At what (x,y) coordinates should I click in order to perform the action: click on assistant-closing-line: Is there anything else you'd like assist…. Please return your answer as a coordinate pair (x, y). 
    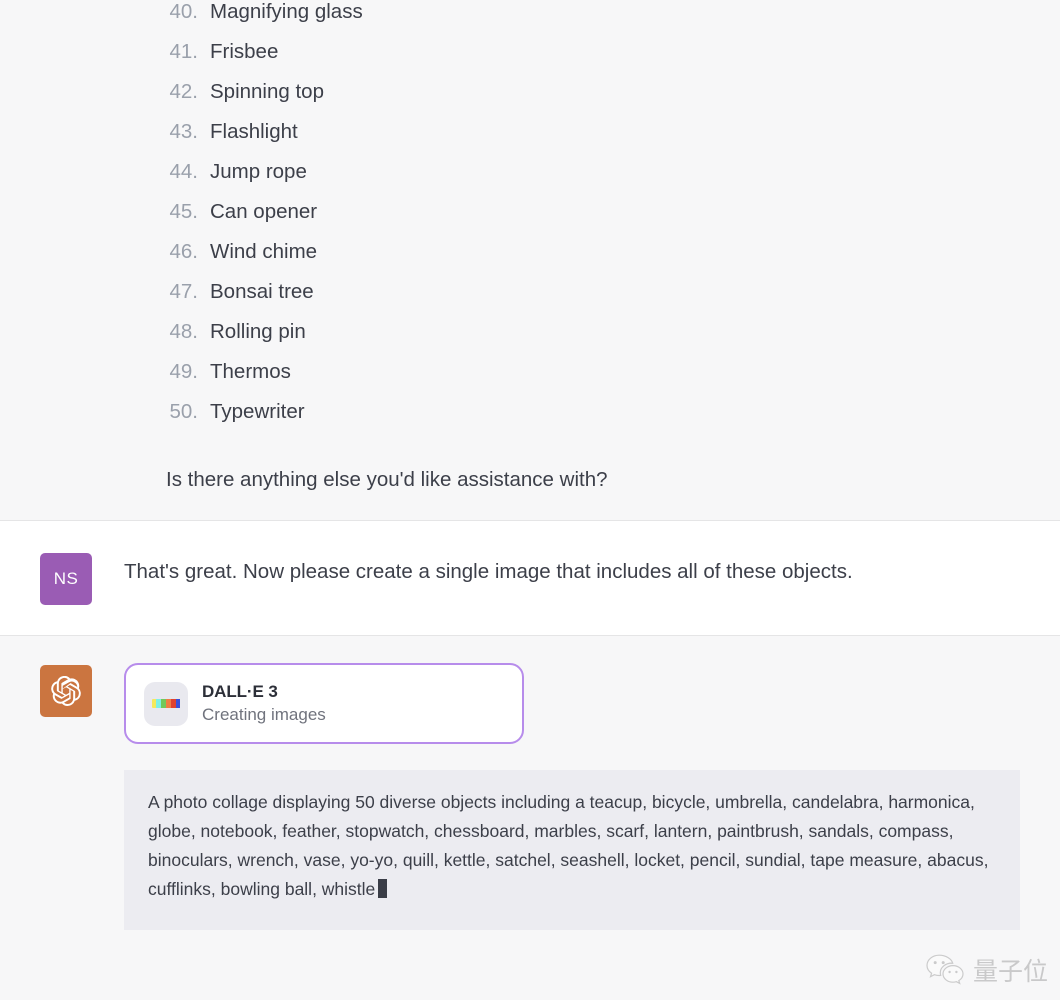
    Looking at the image, I should click on (387, 479).